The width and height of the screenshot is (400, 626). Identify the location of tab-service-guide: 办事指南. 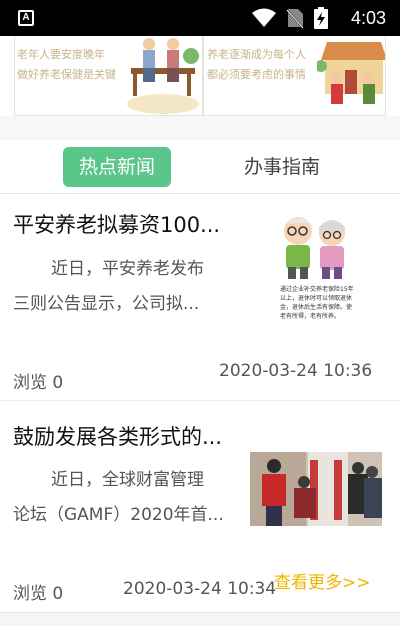
(282, 167).